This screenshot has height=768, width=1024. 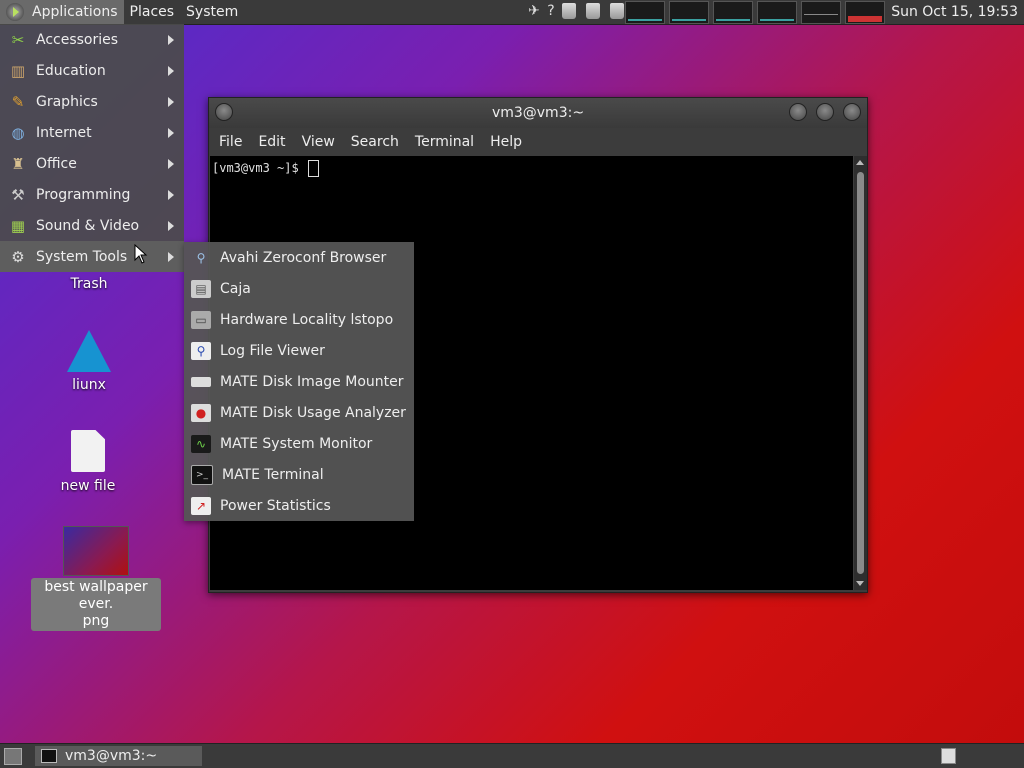 I want to click on text-cursor, so click(x=313, y=168).